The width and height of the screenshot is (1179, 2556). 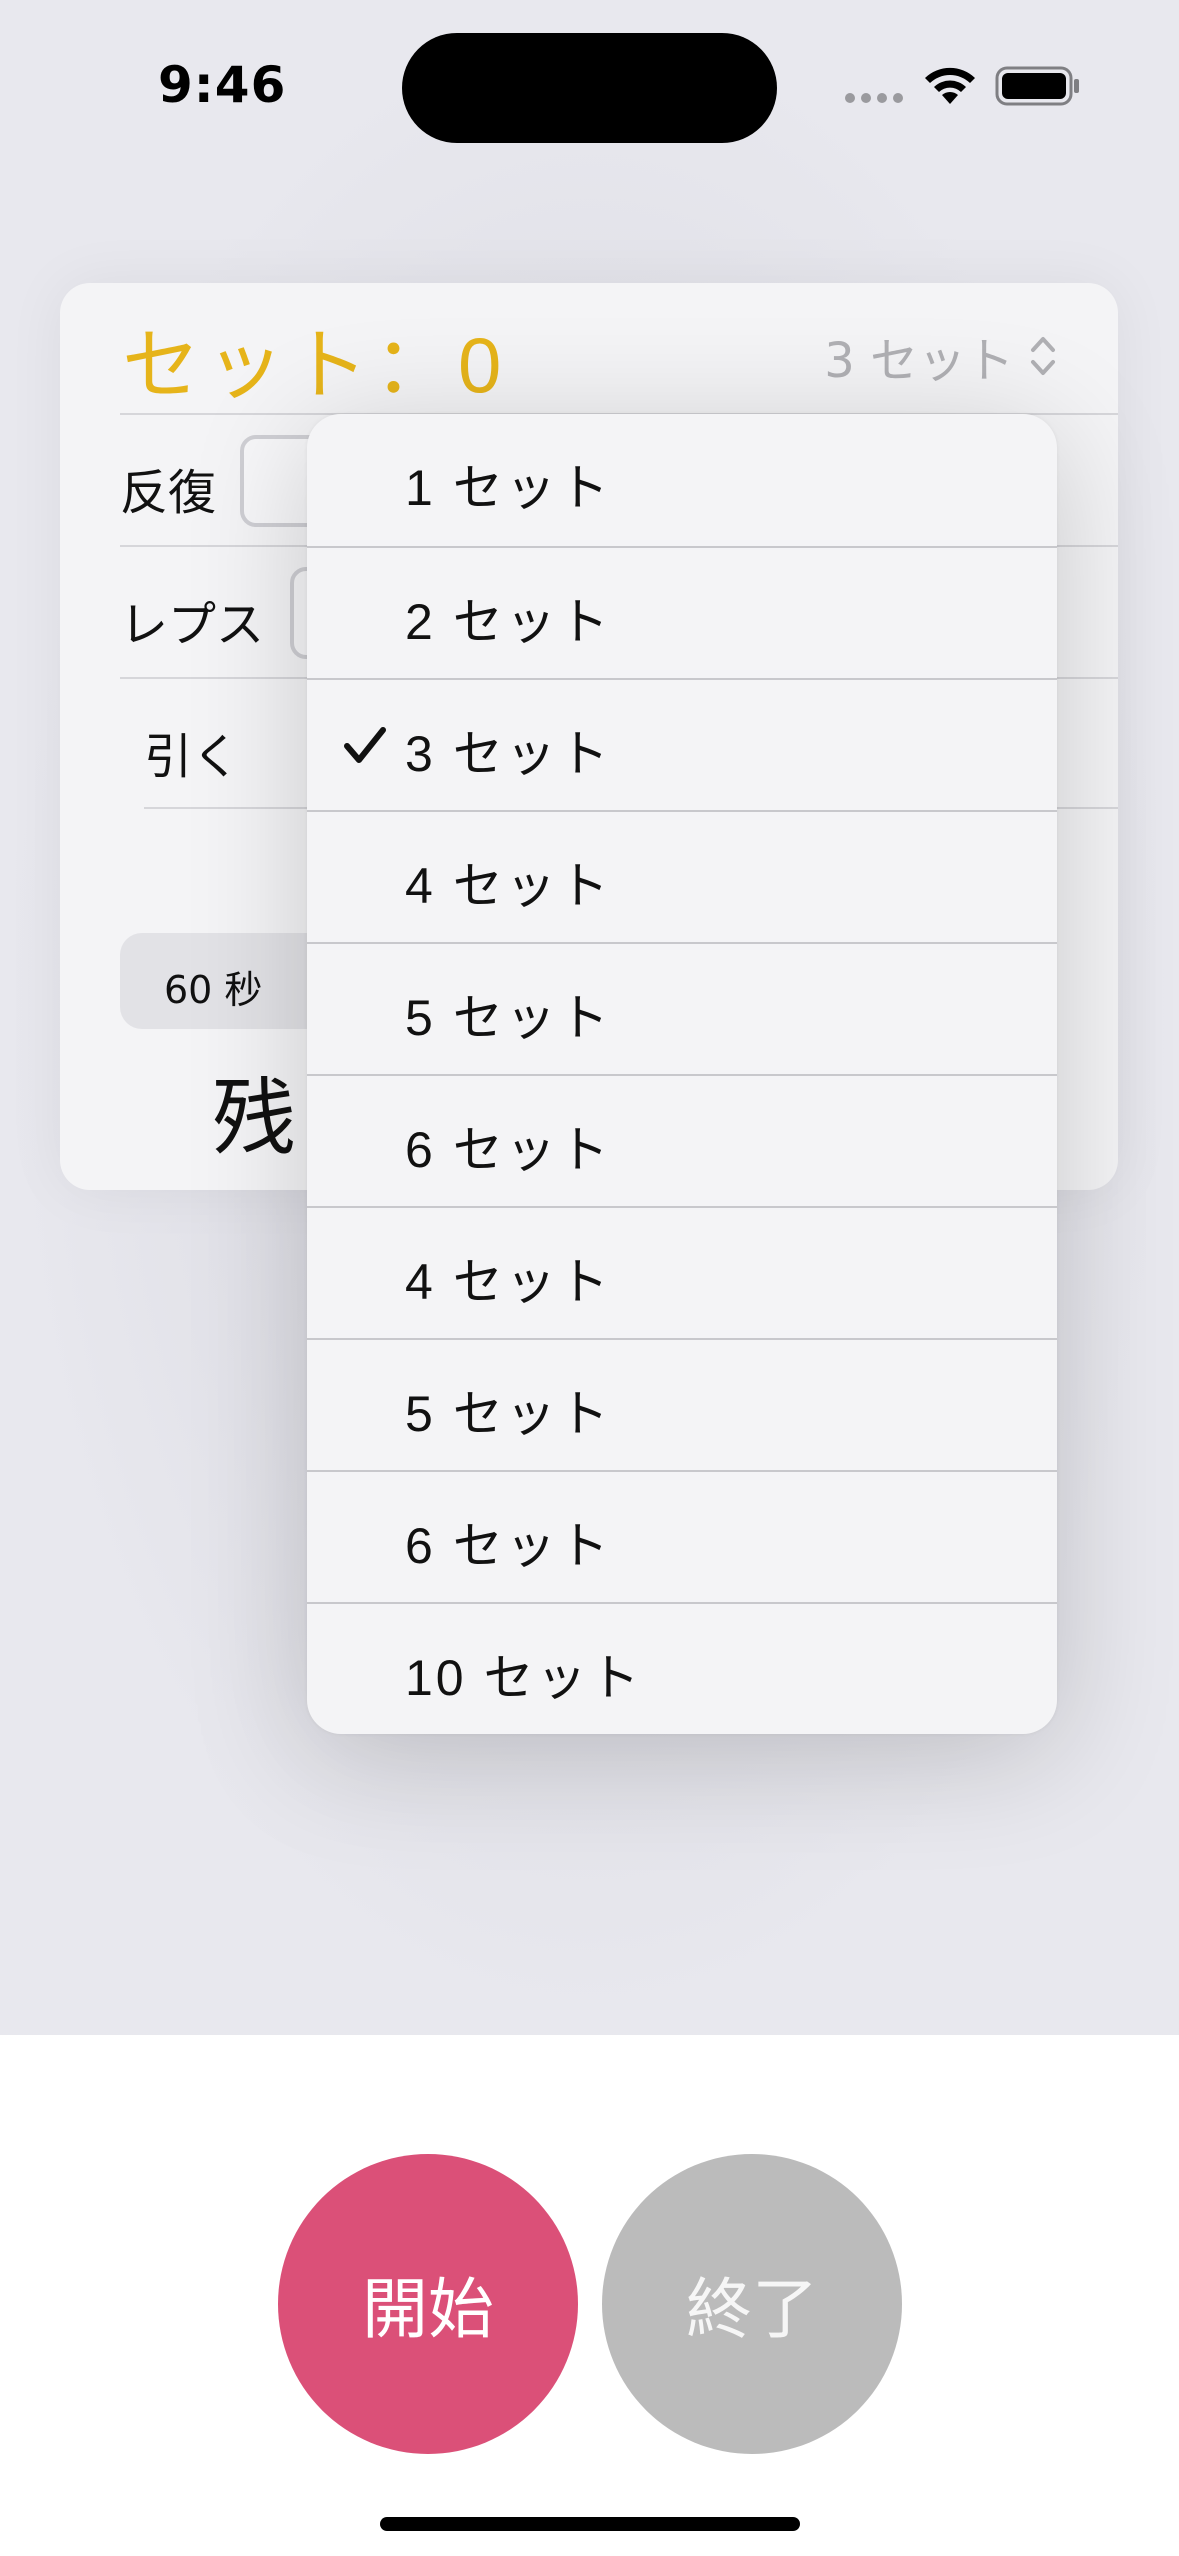 What do you see at coordinates (365, 745) in the screenshot?
I see `checkmark-icon` at bounding box center [365, 745].